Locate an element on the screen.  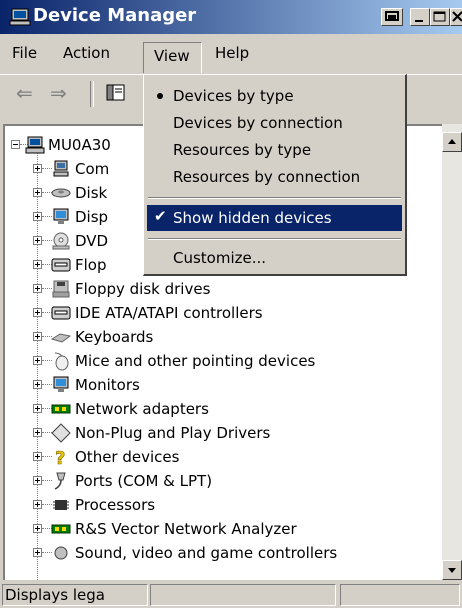
tree-item: Monitors is located at coordinates (220, 386).